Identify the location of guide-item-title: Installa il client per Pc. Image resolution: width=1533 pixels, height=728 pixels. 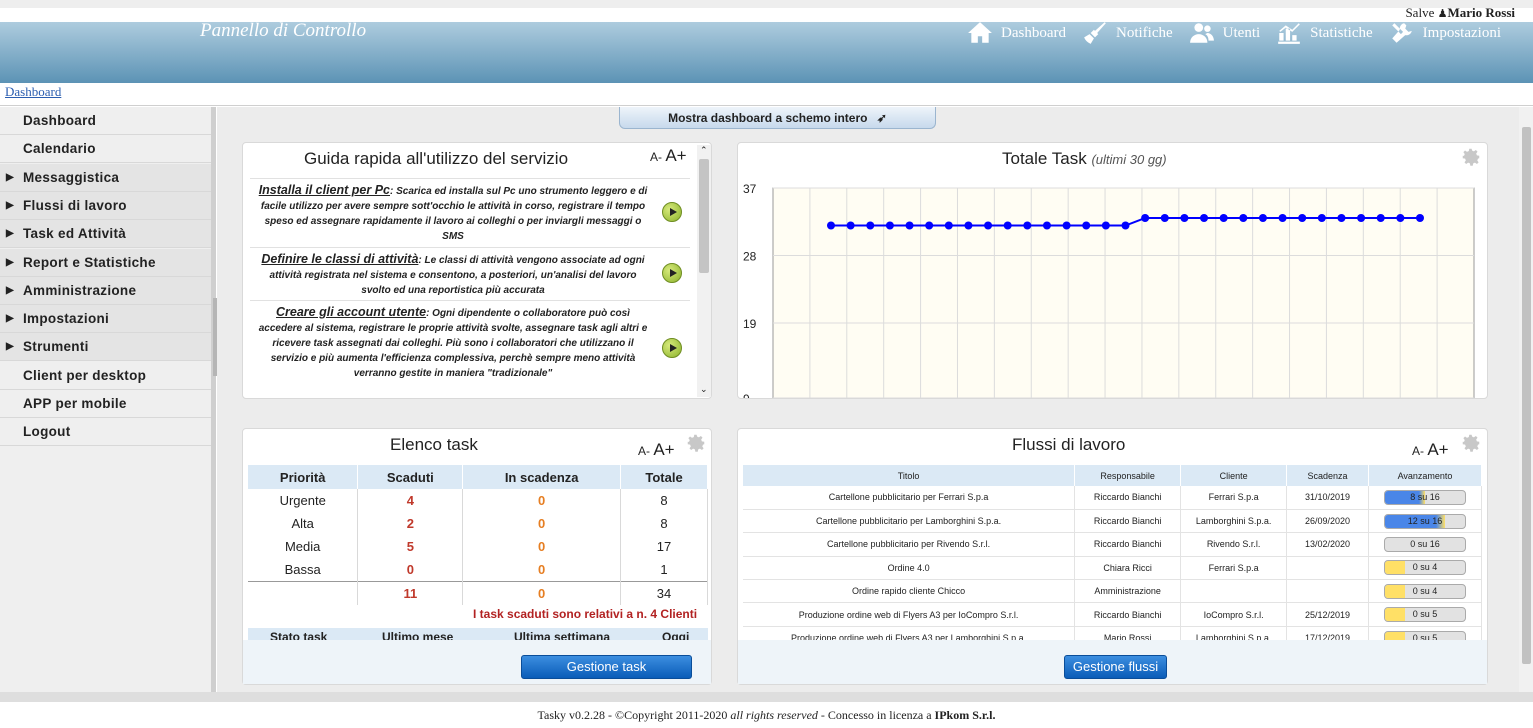
(324, 190).